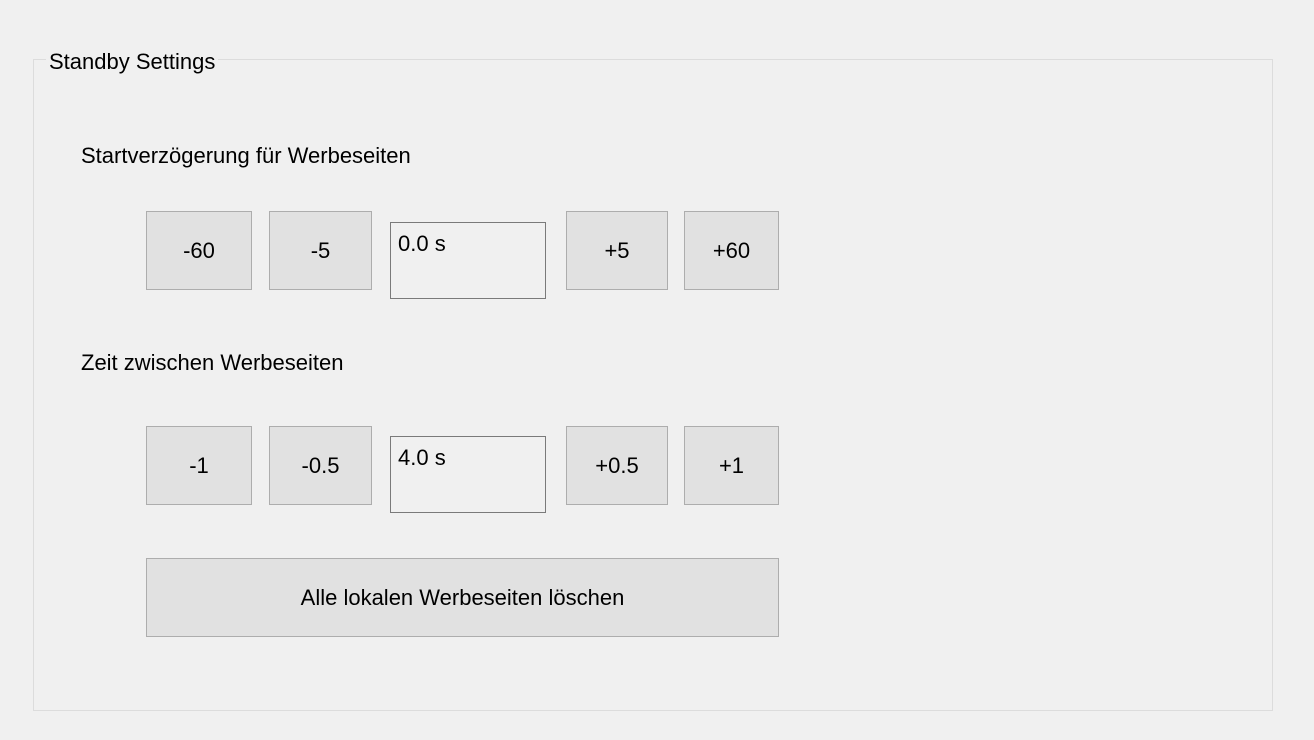  What do you see at coordinates (617, 250) in the screenshot?
I see `start-delay-plus-5-button: +5` at bounding box center [617, 250].